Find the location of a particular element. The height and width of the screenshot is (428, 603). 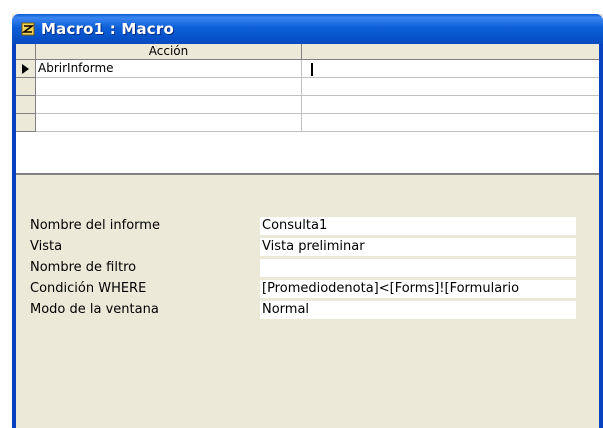

where-condition-field: [Promediodenota]<[Forms]![Formulario is located at coordinates (418, 289).